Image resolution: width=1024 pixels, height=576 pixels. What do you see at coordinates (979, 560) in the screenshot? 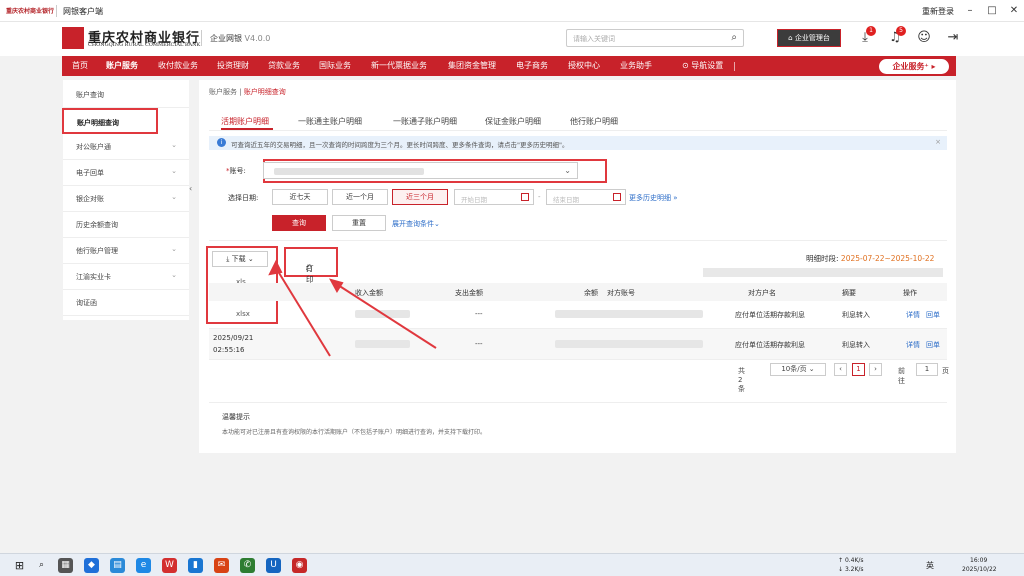
I see `clock-time: 16:09` at bounding box center [979, 560].